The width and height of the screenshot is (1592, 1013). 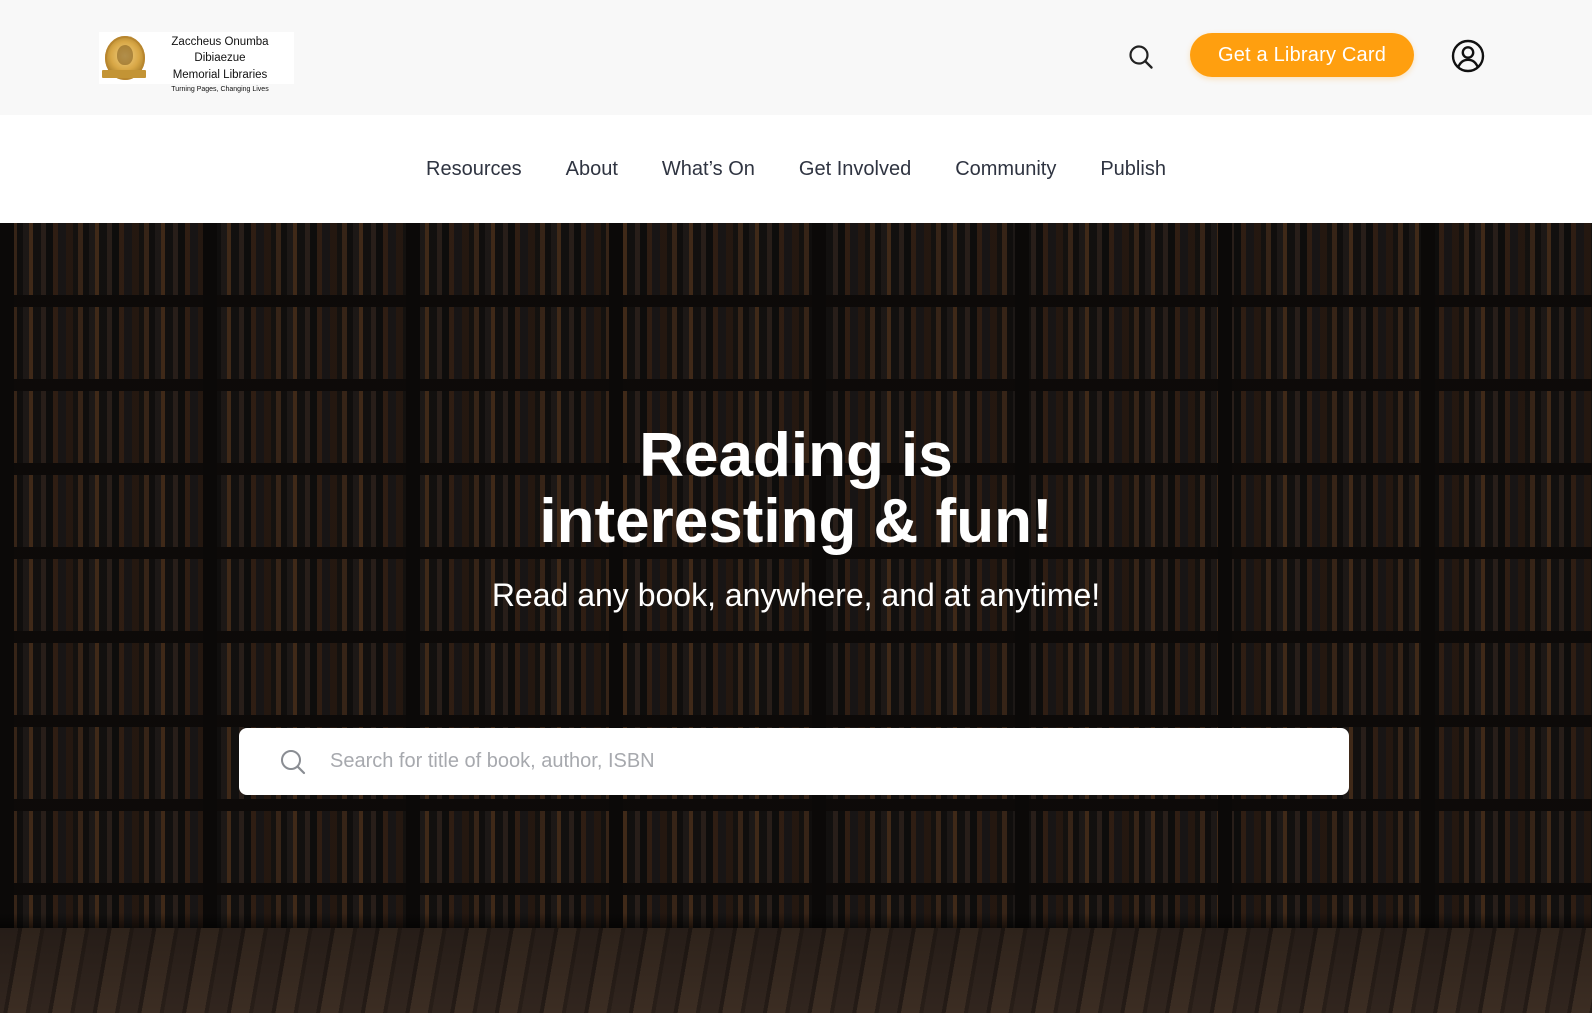 I want to click on hero-title: Reading is interesting & fun!, so click(x=796, y=489).